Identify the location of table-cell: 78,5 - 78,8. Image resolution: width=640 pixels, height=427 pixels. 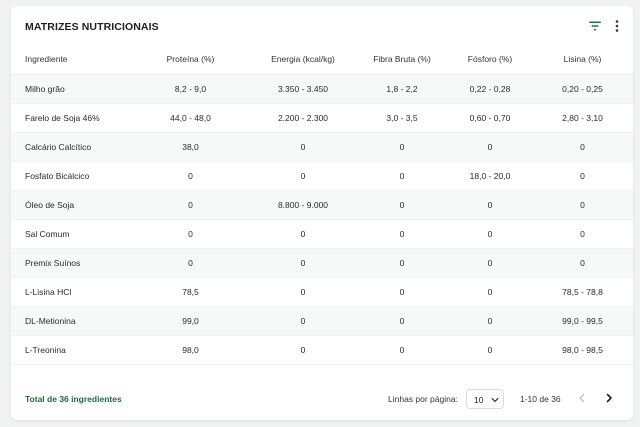
(582, 292).